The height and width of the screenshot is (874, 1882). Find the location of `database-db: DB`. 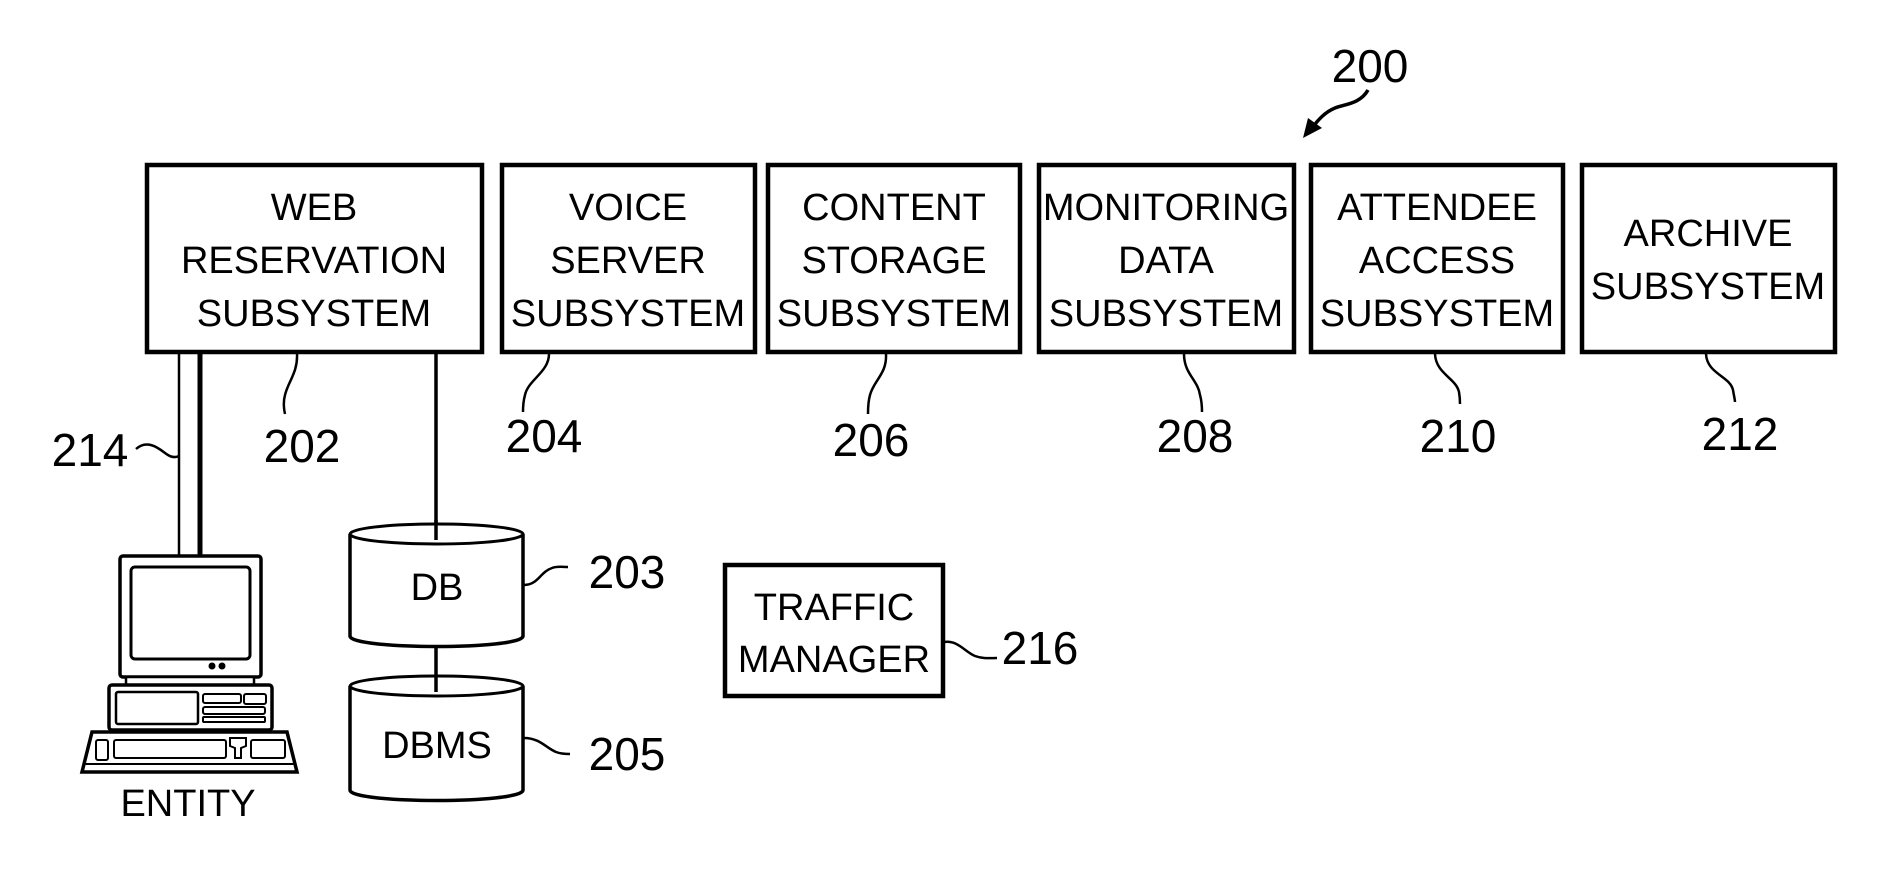

database-db: DB is located at coordinates (436, 584).